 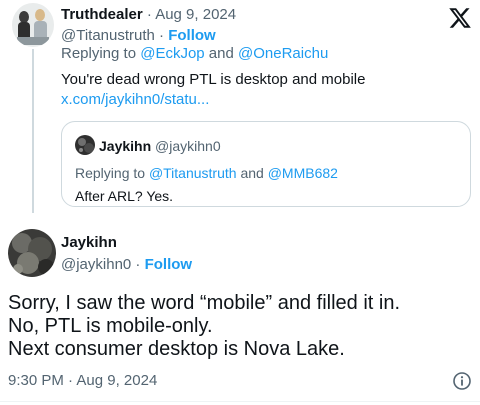 I want to click on timestamp-time: 9:30 PM, so click(x=36, y=380).